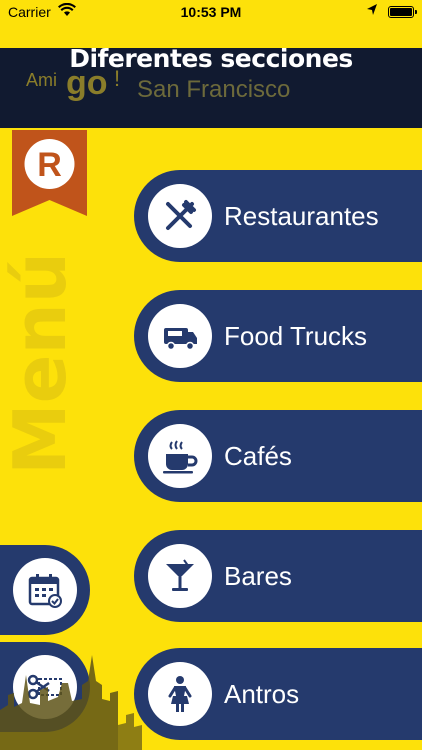 This screenshot has width=422, height=750. I want to click on location-arrow-icon, so click(372, 11).